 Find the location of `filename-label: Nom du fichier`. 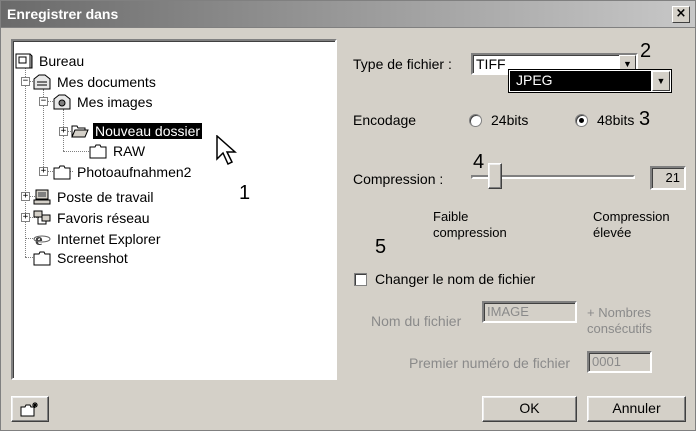

filename-label: Nom du fichier is located at coordinates (416, 321).